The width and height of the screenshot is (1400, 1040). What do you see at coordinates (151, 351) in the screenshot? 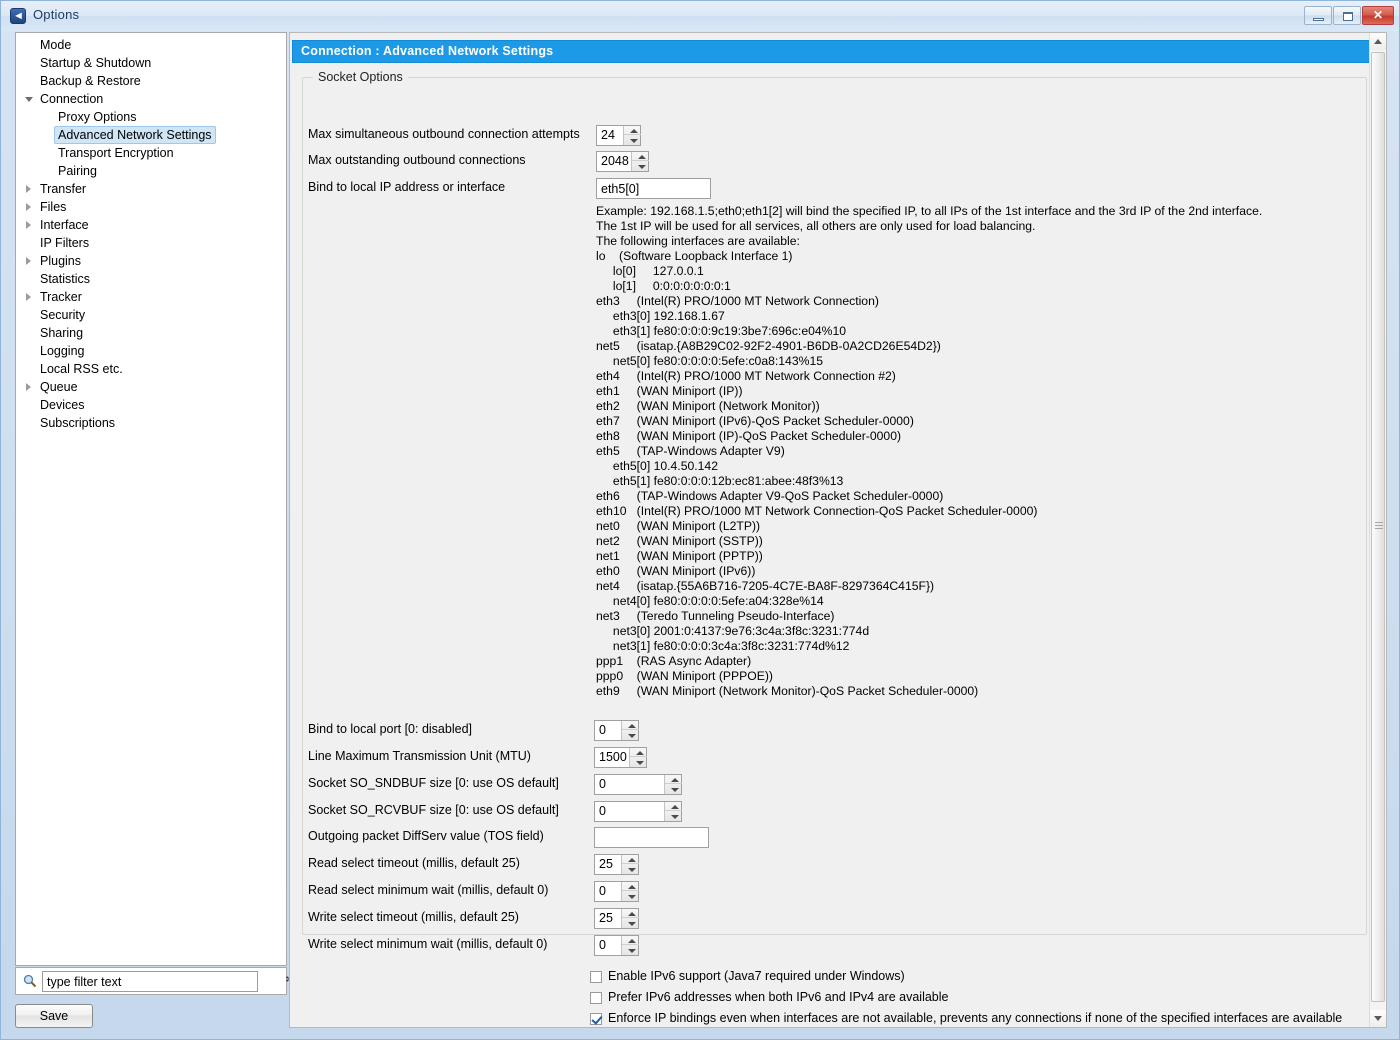
I see `sidebar-item-logging: Logging` at bounding box center [151, 351].